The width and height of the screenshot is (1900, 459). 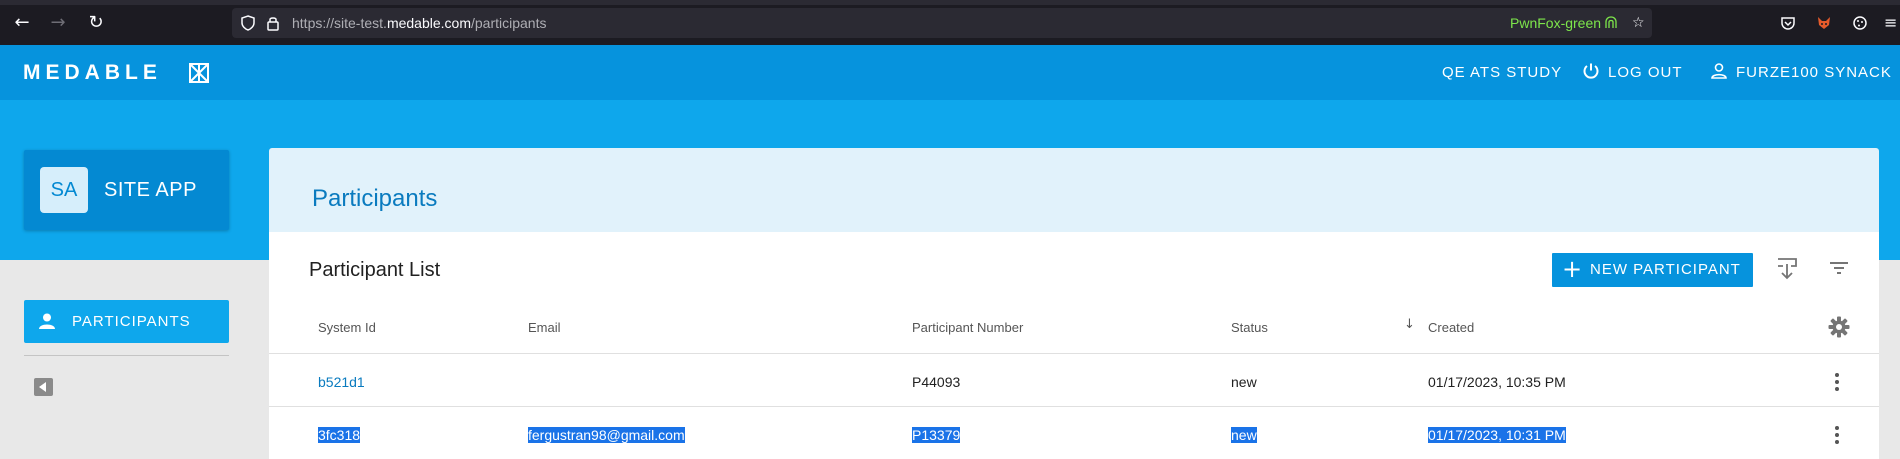 What do you see at coordinates (1451, 327) in the screenshot?
I see `column-header-created: Created` at bounding box center [1451, 327].